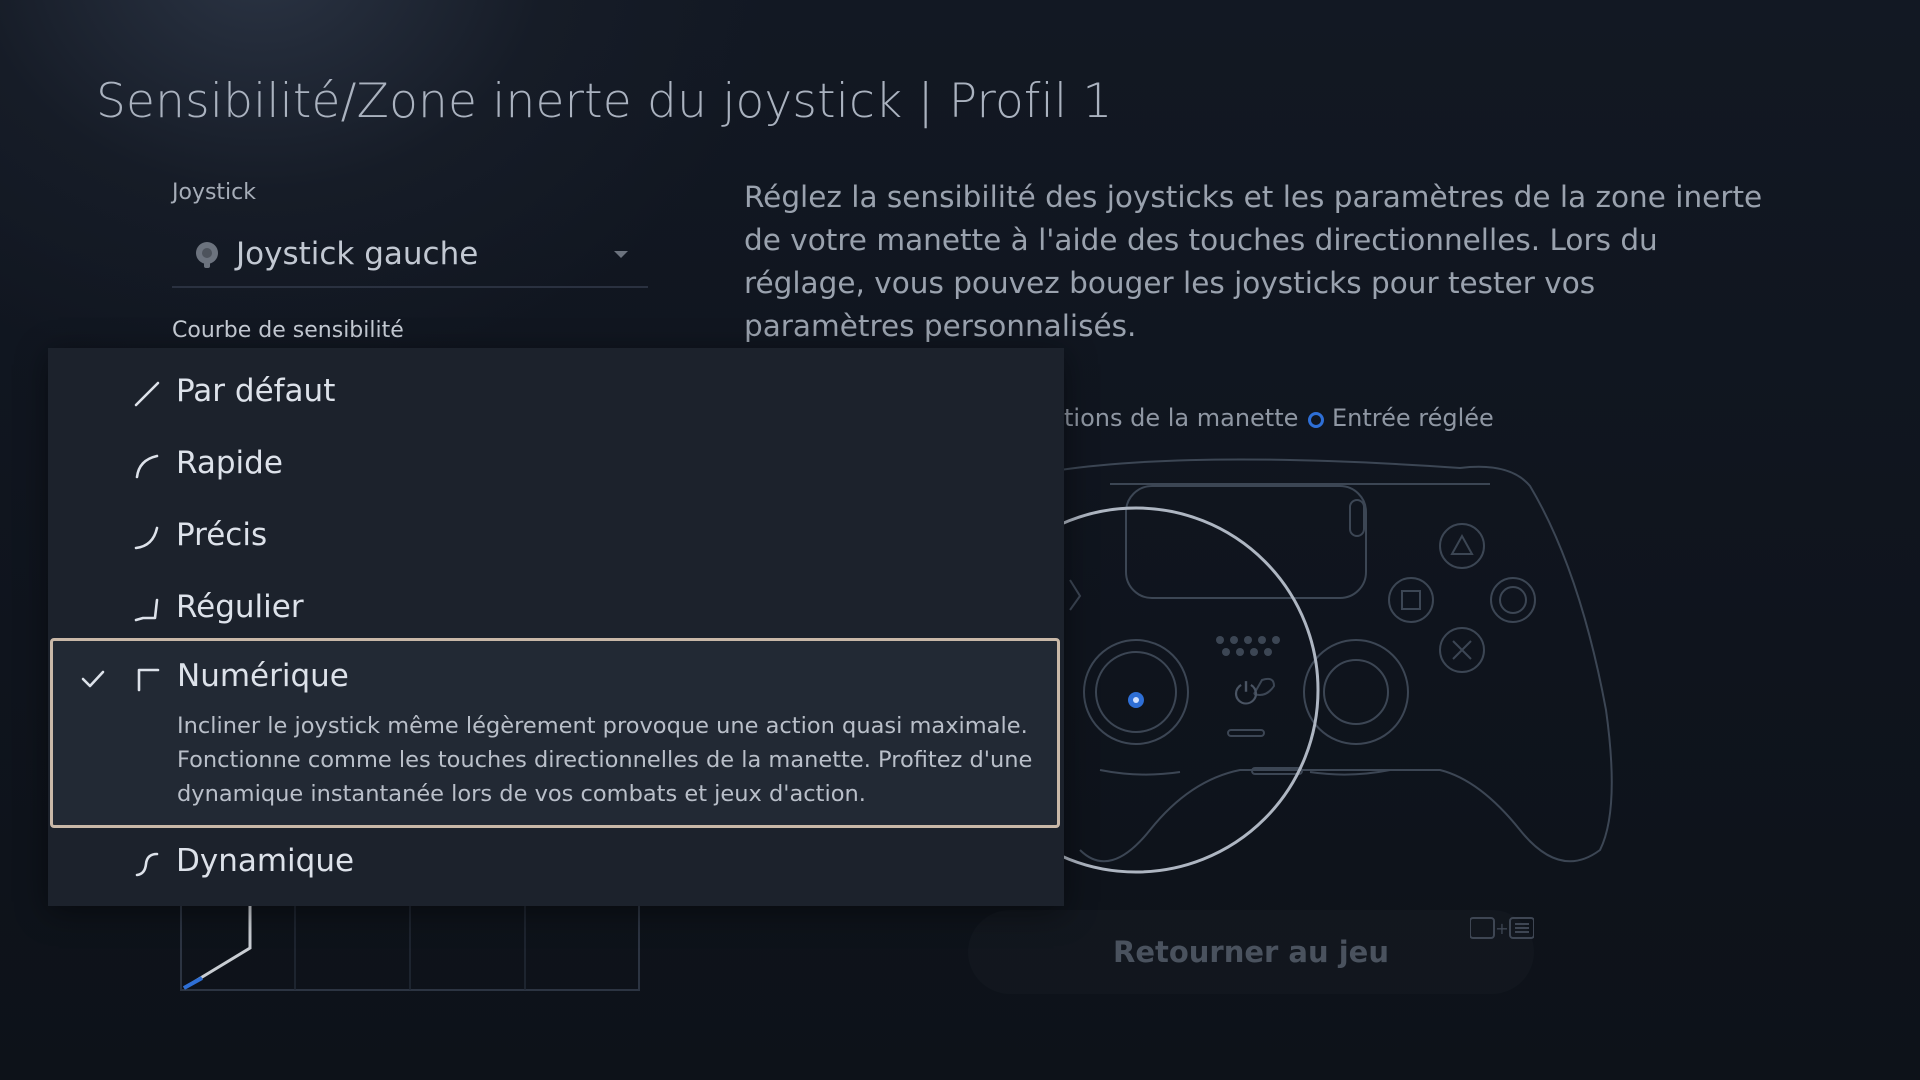 The image size is (1920, 1080). What do you see at coordinates (147, 466) in the screenshot?
I see `curve-quick-icon` at bounding box center [147, 466].